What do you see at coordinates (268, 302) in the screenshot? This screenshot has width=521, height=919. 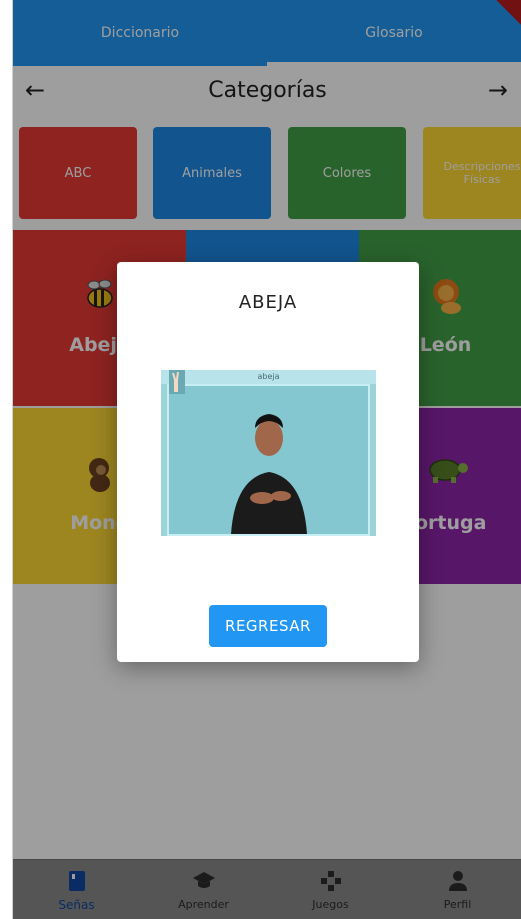 I see `dialog-title: ABEJA` at bounding box center [268, 302].